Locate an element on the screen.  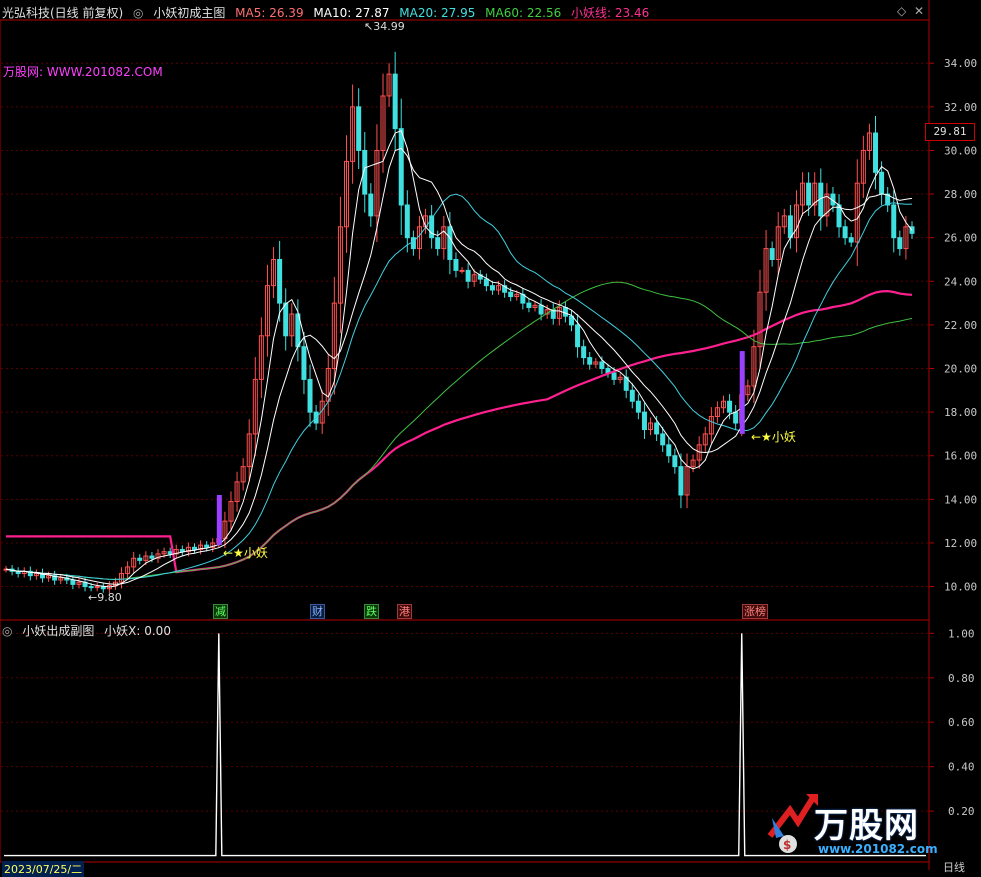
low-price-value: 9.80 is located at coordinates (109, 597).